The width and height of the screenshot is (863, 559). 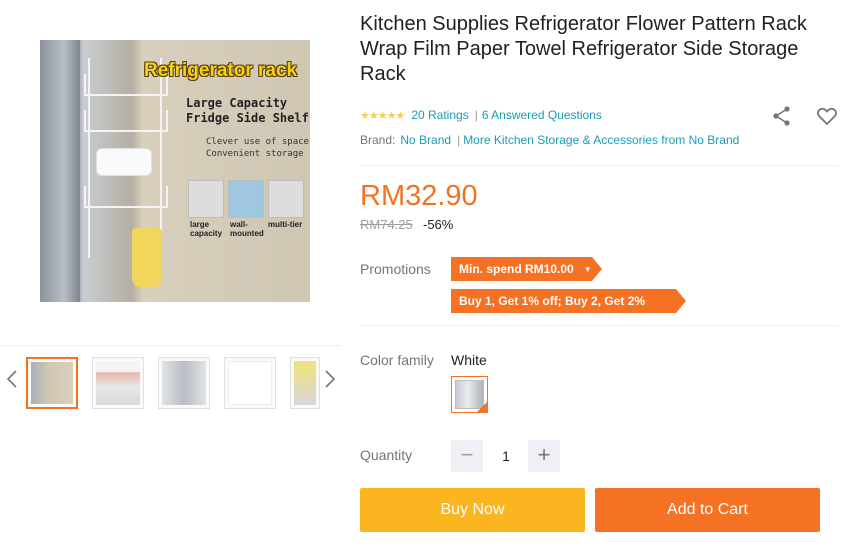 I want to click on quantity-input, so click(x=506, y=456).